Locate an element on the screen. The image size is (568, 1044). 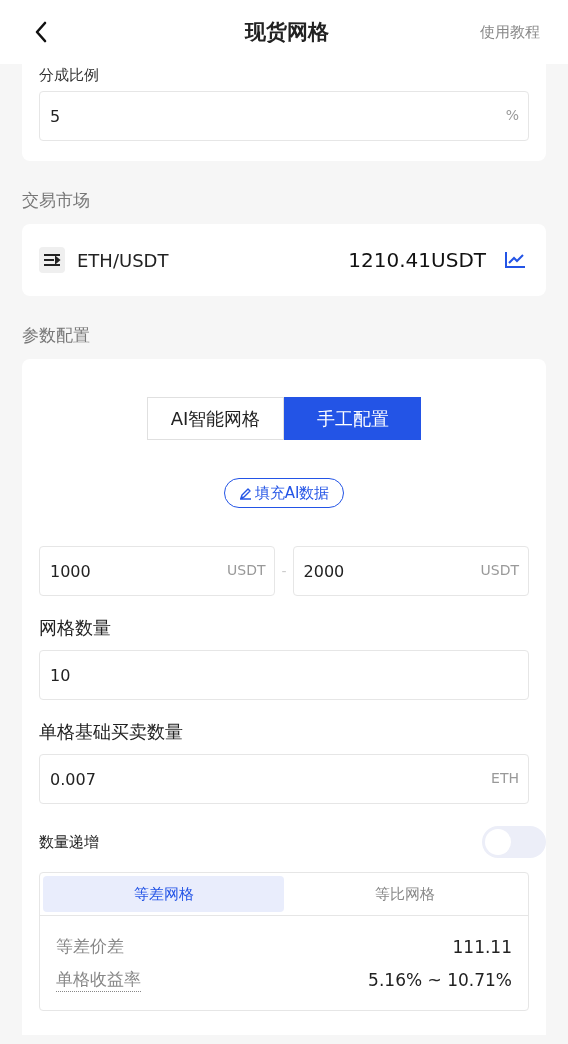
stat-value: 111.11 is located at coordinates (482, 946).